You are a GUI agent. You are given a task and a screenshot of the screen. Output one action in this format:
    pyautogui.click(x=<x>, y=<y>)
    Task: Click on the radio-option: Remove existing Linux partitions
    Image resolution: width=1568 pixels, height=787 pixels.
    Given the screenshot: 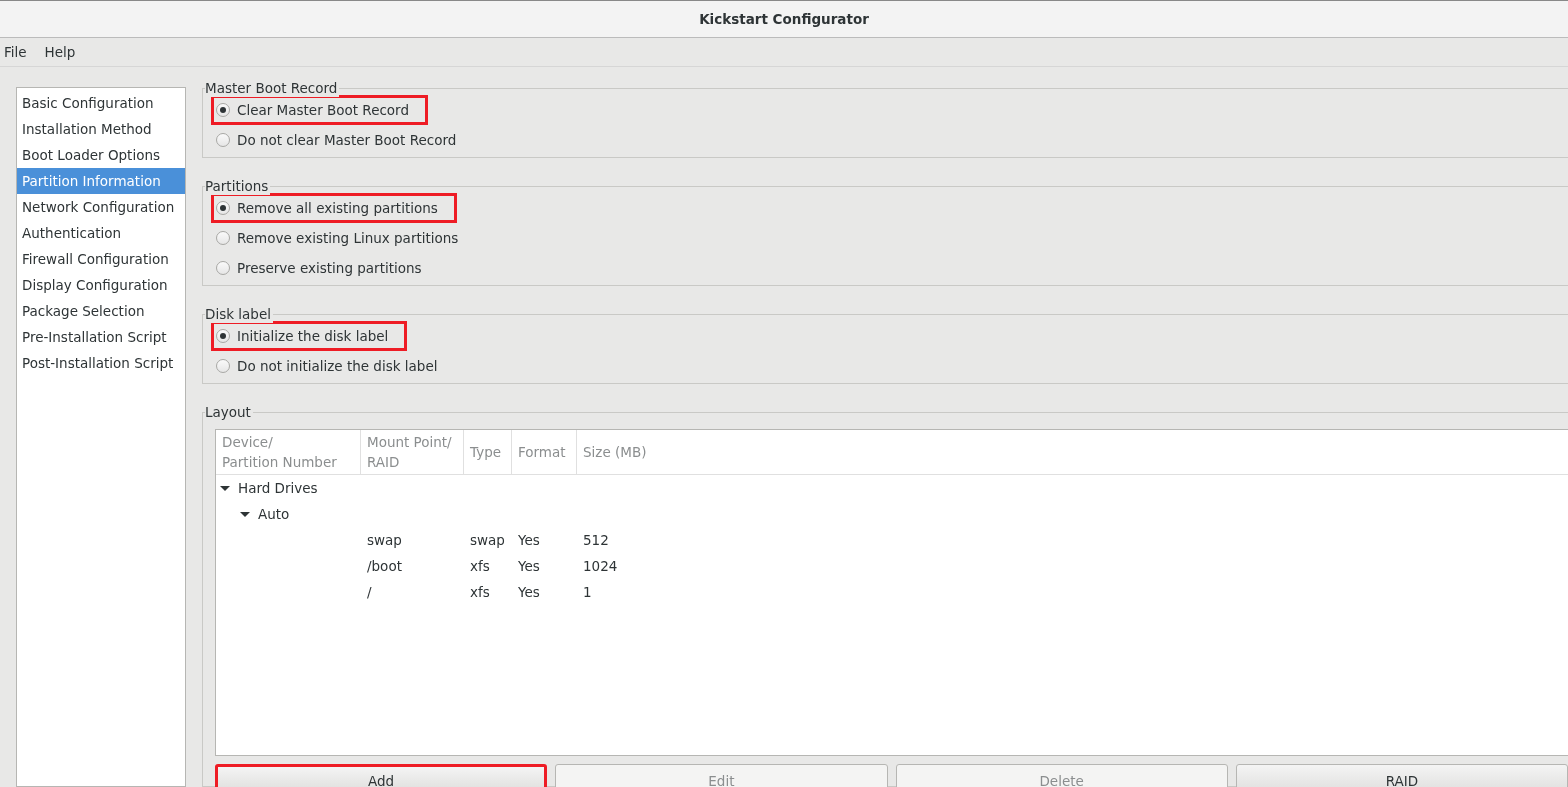 What is the action you would take?
    pyautogui.click(x=344, y=238)
    